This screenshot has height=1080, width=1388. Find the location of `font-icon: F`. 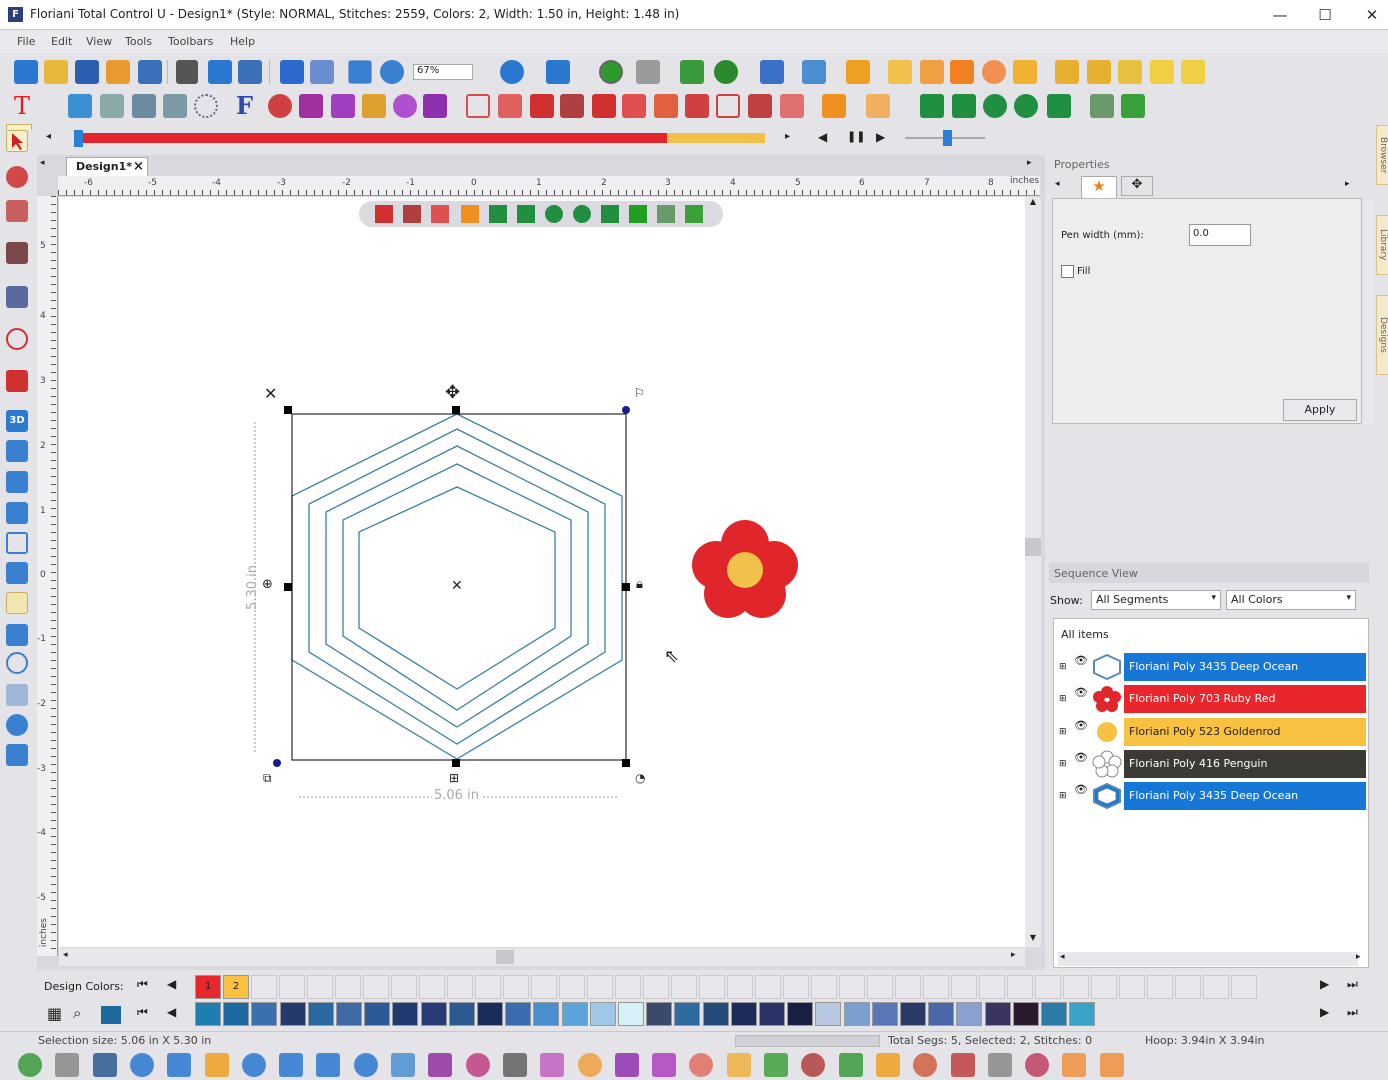

font-icon: F is located at coordinates (248, 106).